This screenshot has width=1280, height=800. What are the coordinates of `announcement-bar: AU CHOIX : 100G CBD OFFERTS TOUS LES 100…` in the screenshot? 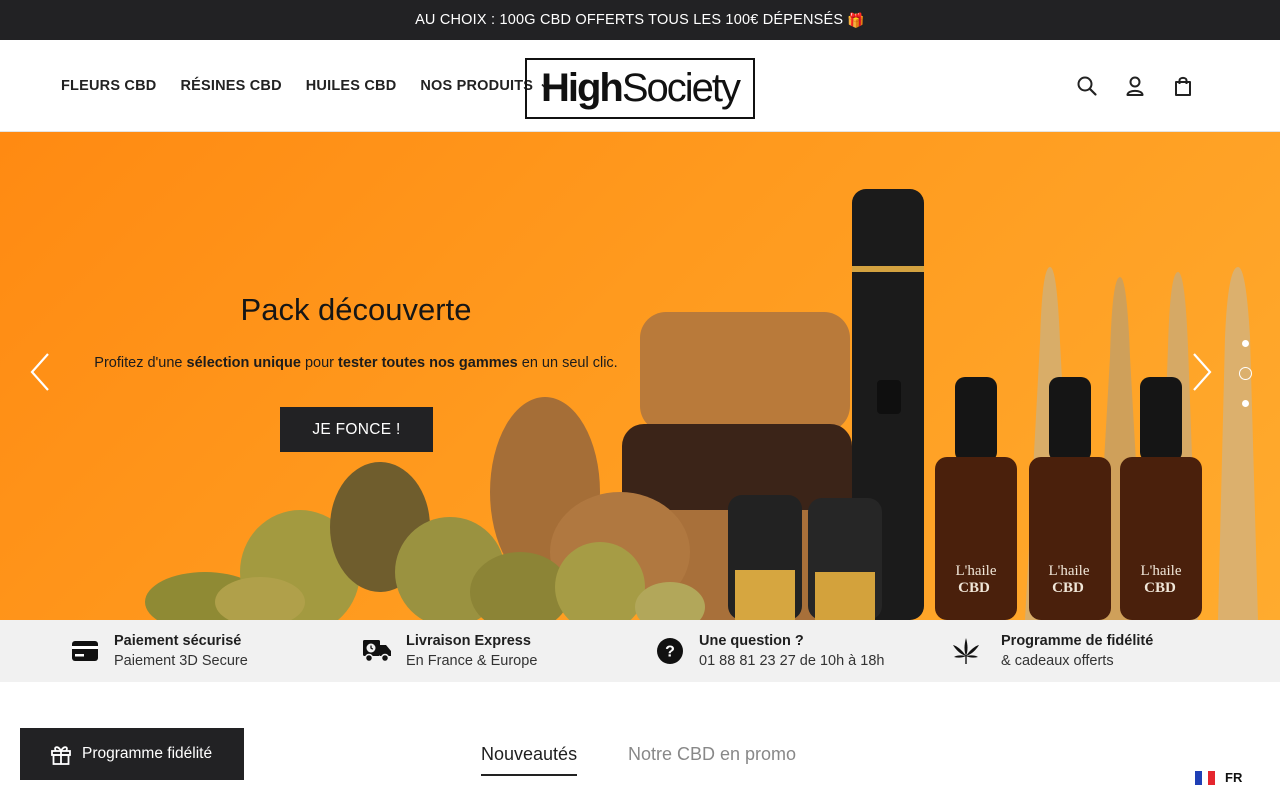 It's located at (640, 20).